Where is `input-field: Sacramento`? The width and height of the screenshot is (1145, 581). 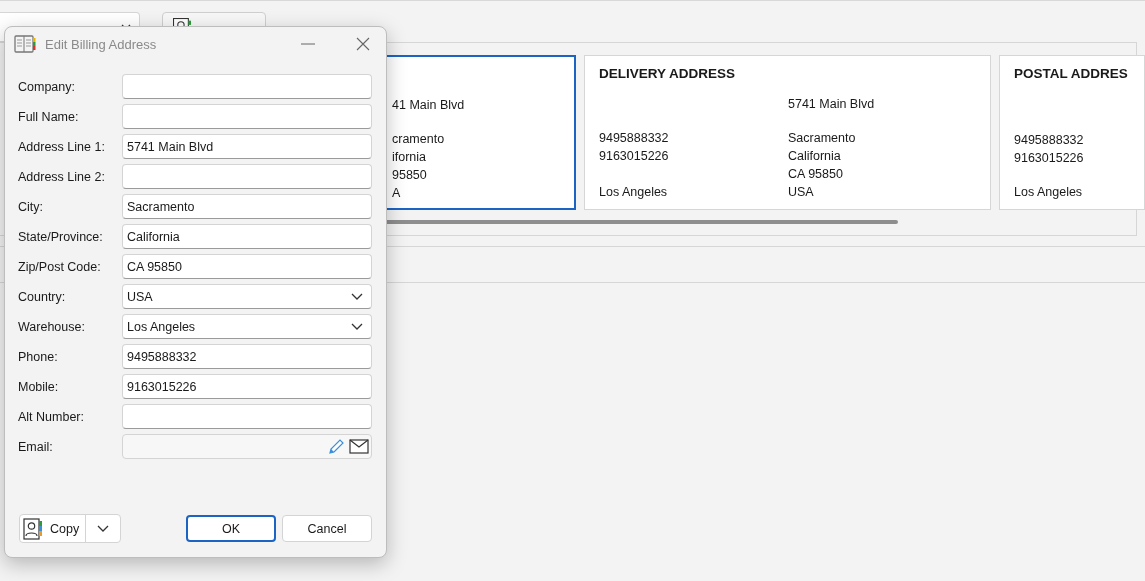 input-field: Sacramento is located at coordinates (247, 206).